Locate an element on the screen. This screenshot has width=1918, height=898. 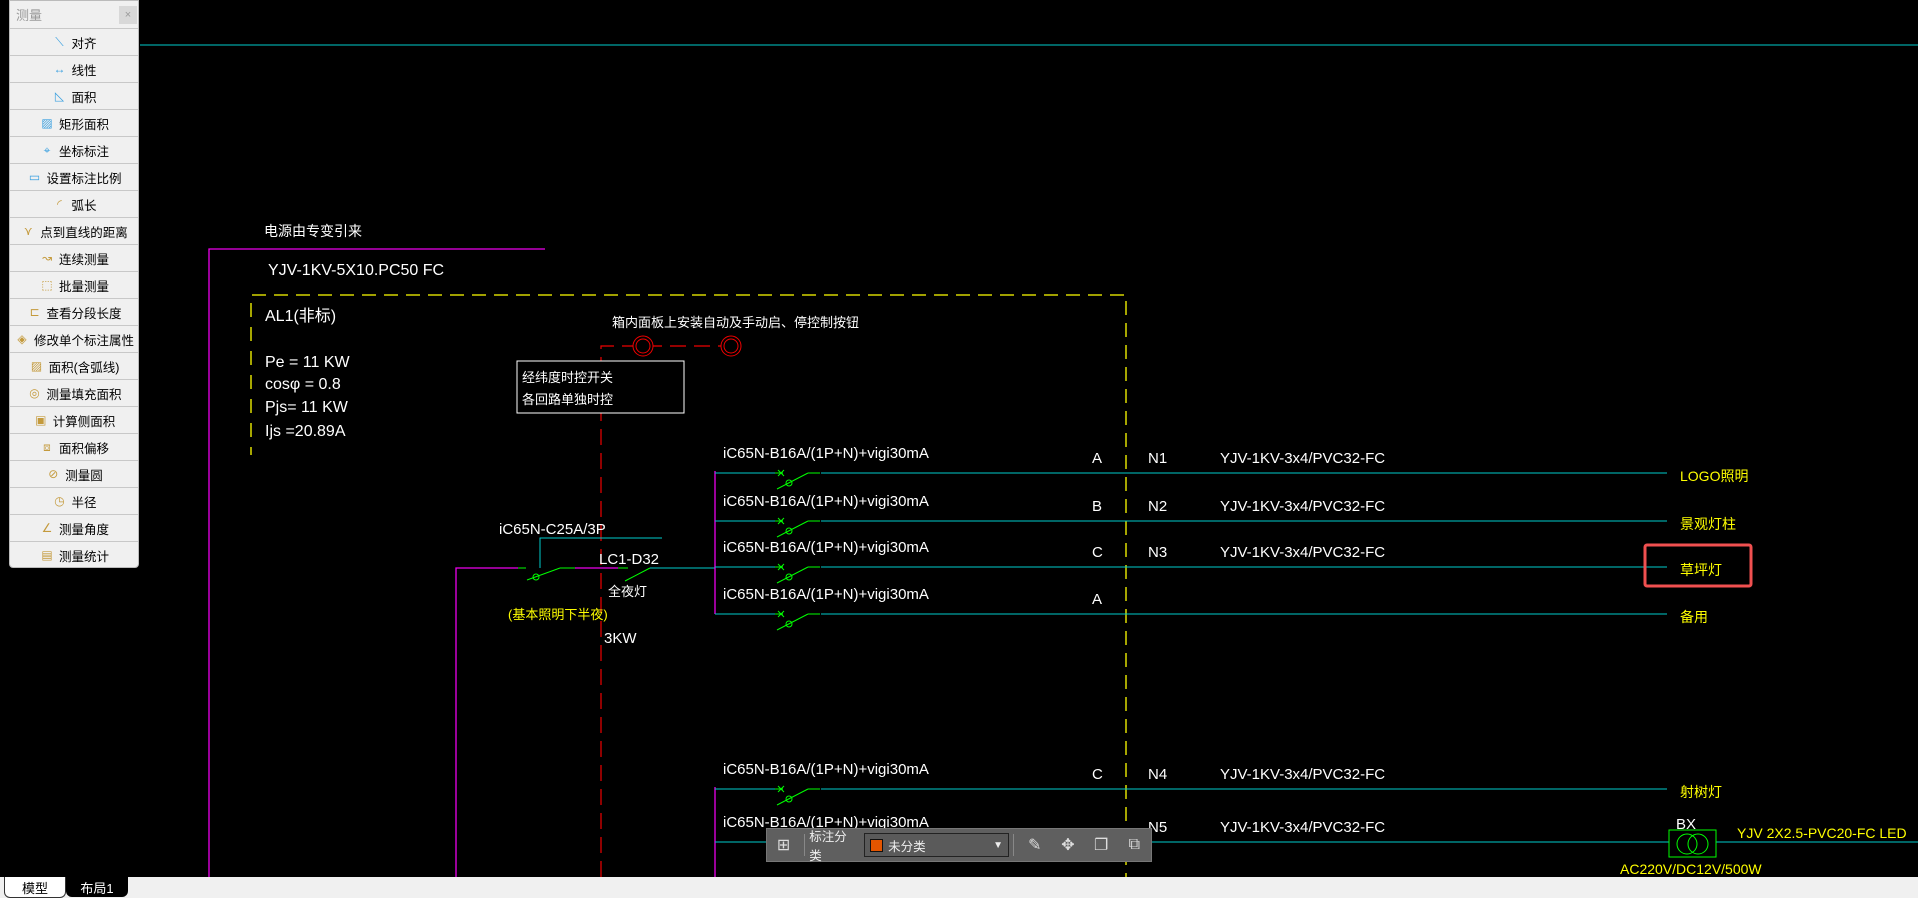
panel-item-label: 批量测量 is located at coordinates (83, 286).